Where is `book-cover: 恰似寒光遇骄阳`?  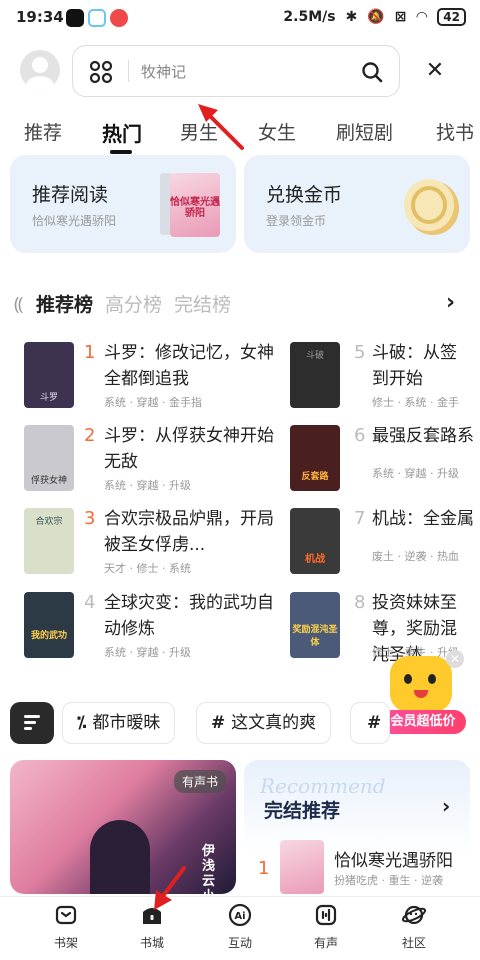 book-cover: 恰似寒光遇骄阳 is located at coordinates (195, 205).